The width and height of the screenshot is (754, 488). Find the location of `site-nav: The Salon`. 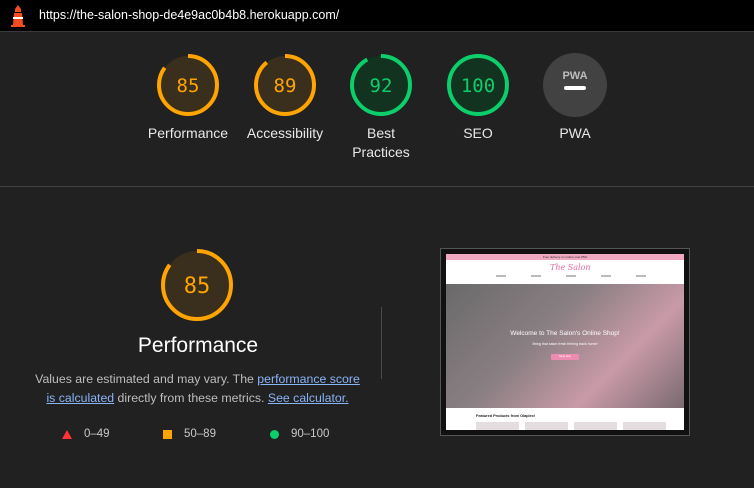

site-nav: The Salon is located at coordinates (565, 272).